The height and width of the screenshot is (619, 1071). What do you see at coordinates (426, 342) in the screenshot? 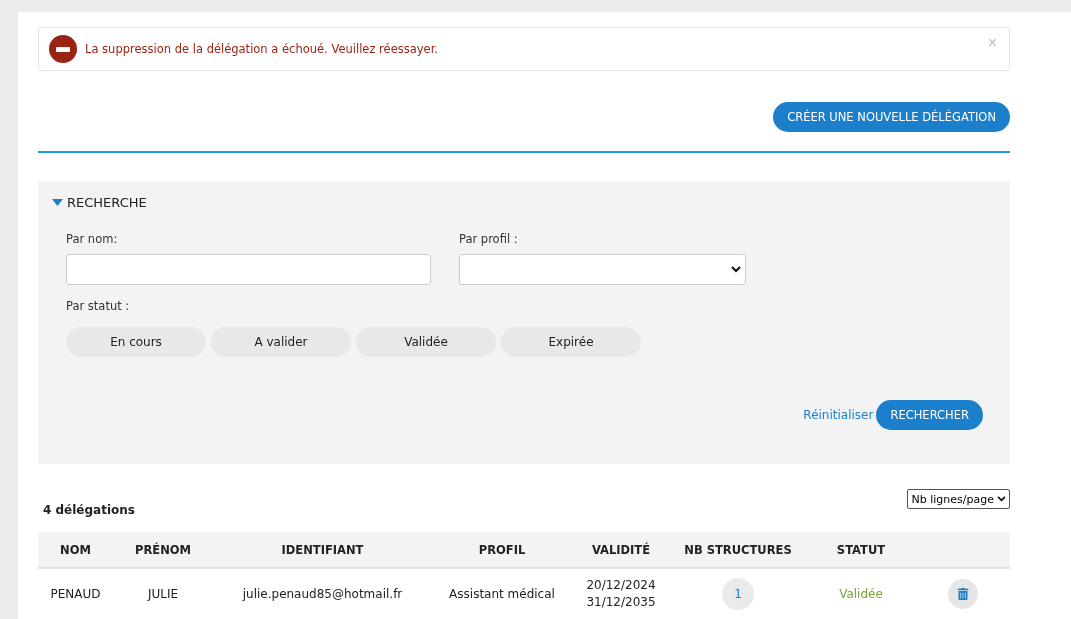
I see `status-filter: Validée` at bounding box center [426, 342].